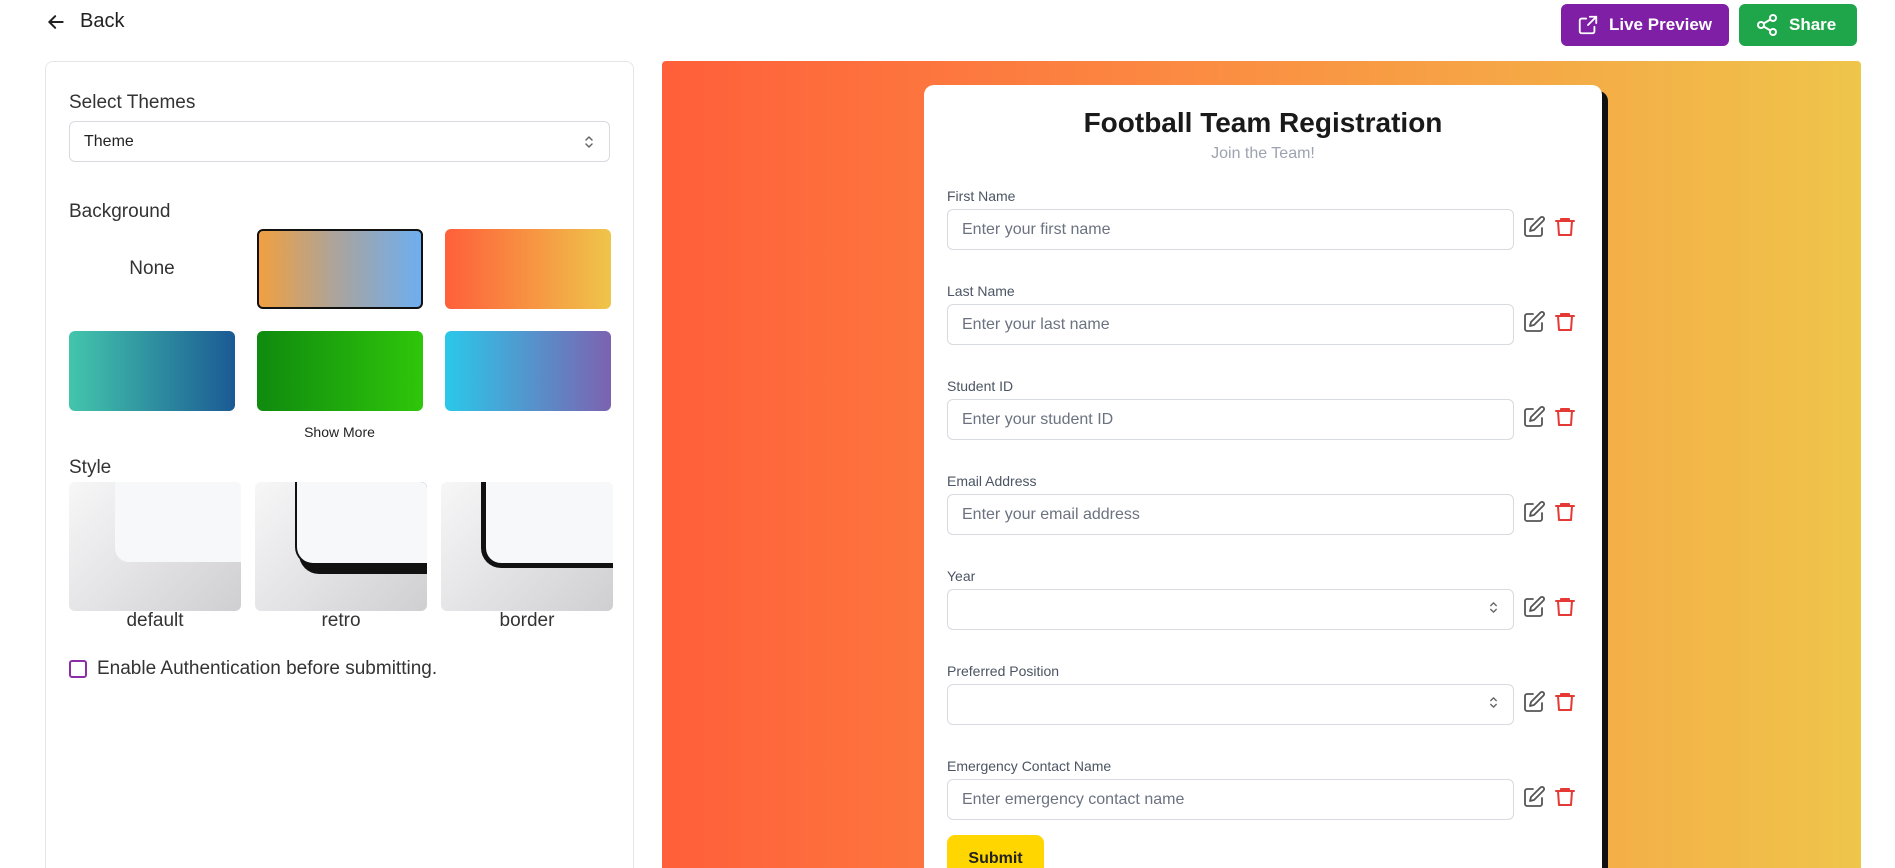  I want to click on field-placeholder: Enter your last name, so click(1036, 324).